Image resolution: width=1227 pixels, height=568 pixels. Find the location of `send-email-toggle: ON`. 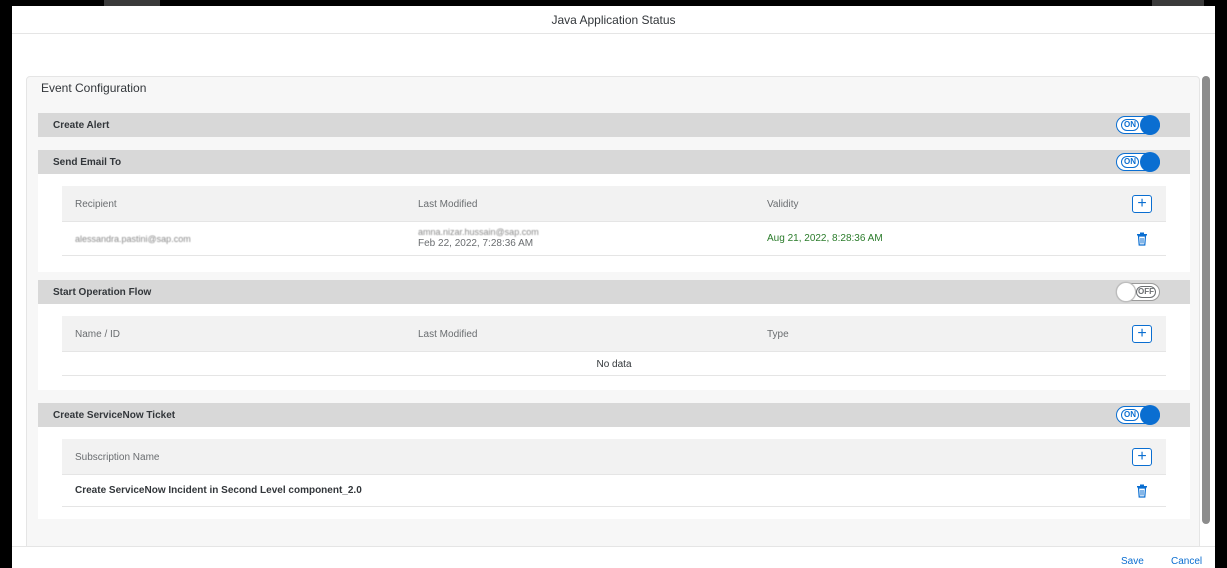

send-email-toggle: ON is located at coordinates (1138, 162).